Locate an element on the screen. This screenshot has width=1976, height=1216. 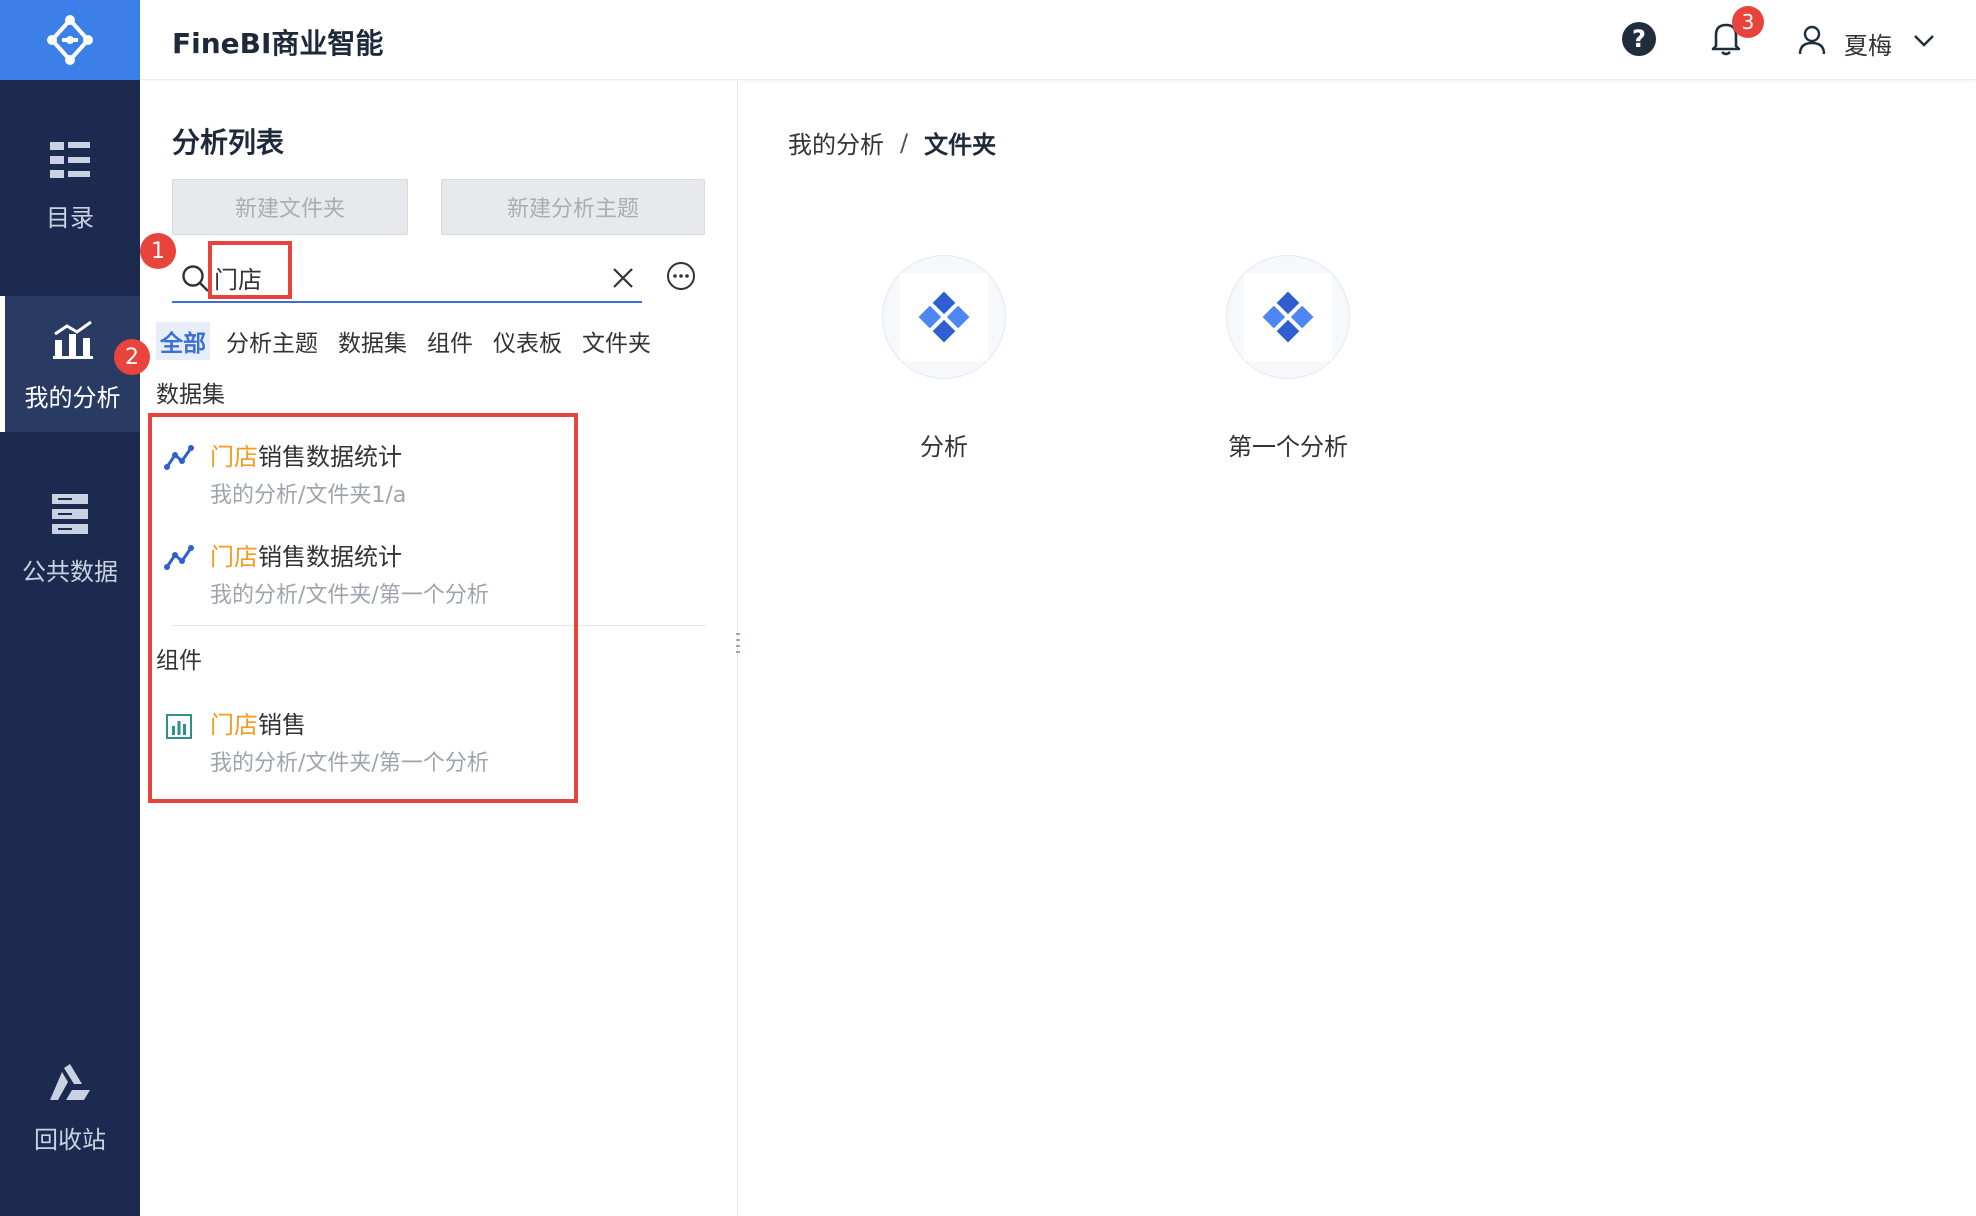
more-options-icon is located at coordinates (681, 276).